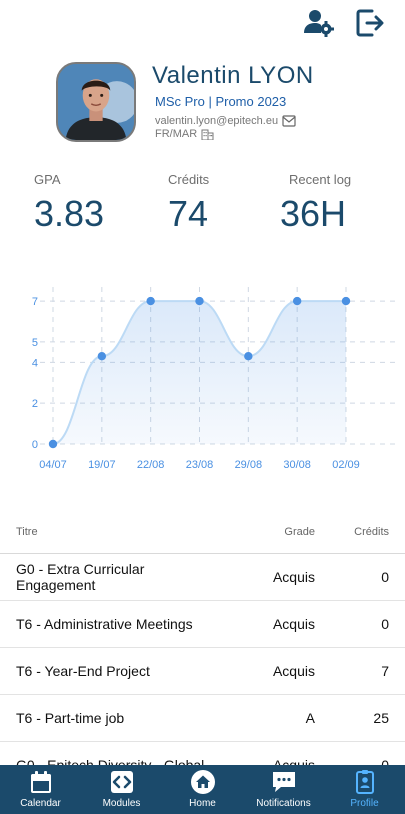 The image size is (405, 814). Describe the element at coordinates (202, 803) in the screenshot. I see `nav-label: Home` at that location.